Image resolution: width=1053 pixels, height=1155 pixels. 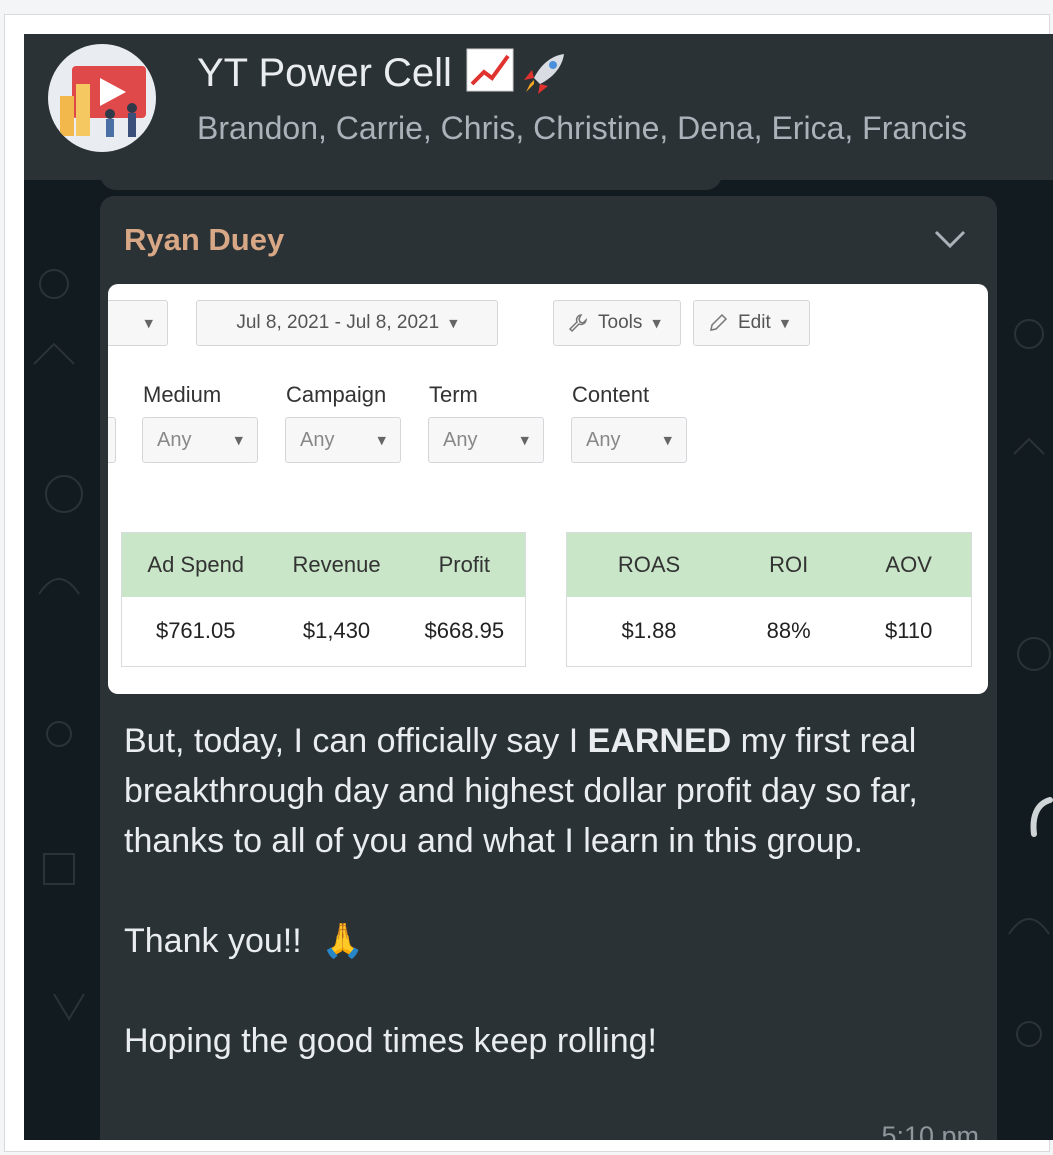 What do you see at coordinates (909, 564) in the screenshot?
I see `table-header: AOV` at bounding box center [909, 564].